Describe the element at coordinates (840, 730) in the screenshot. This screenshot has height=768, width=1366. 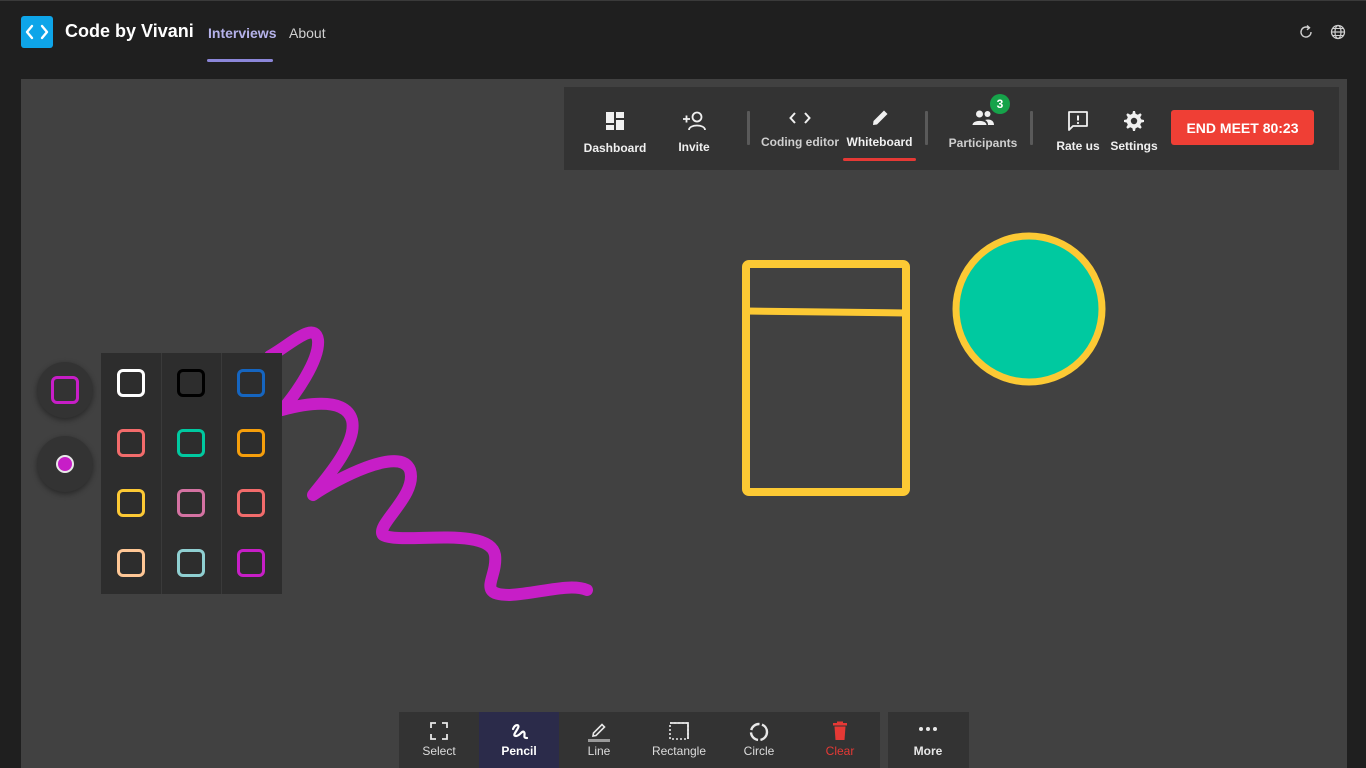
I see `trash-icon` at that location.